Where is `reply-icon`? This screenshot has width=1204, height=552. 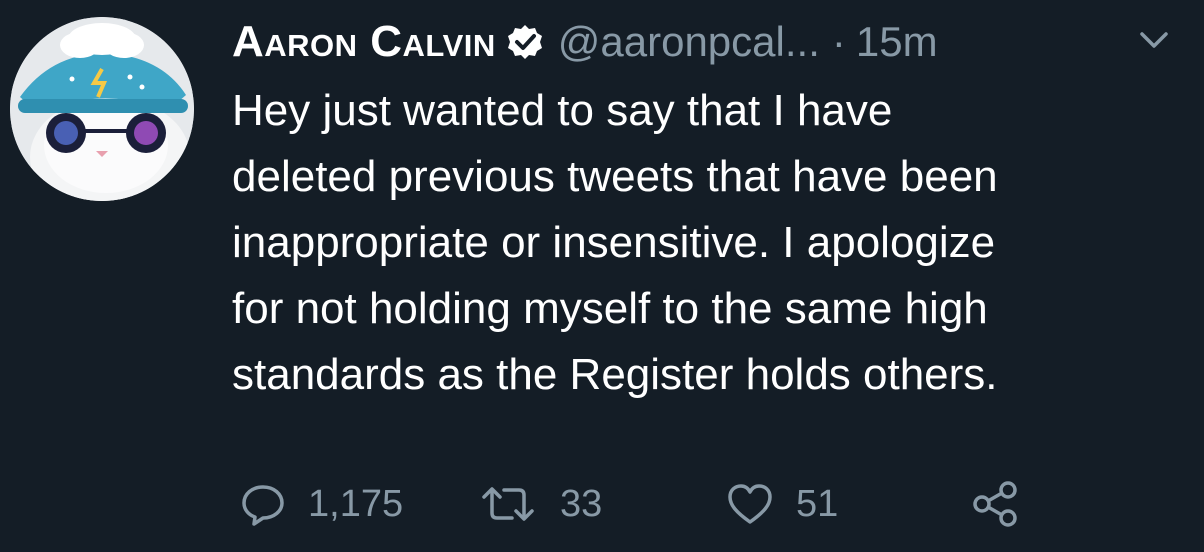 reply-icon is located at coordinates (263, 505).